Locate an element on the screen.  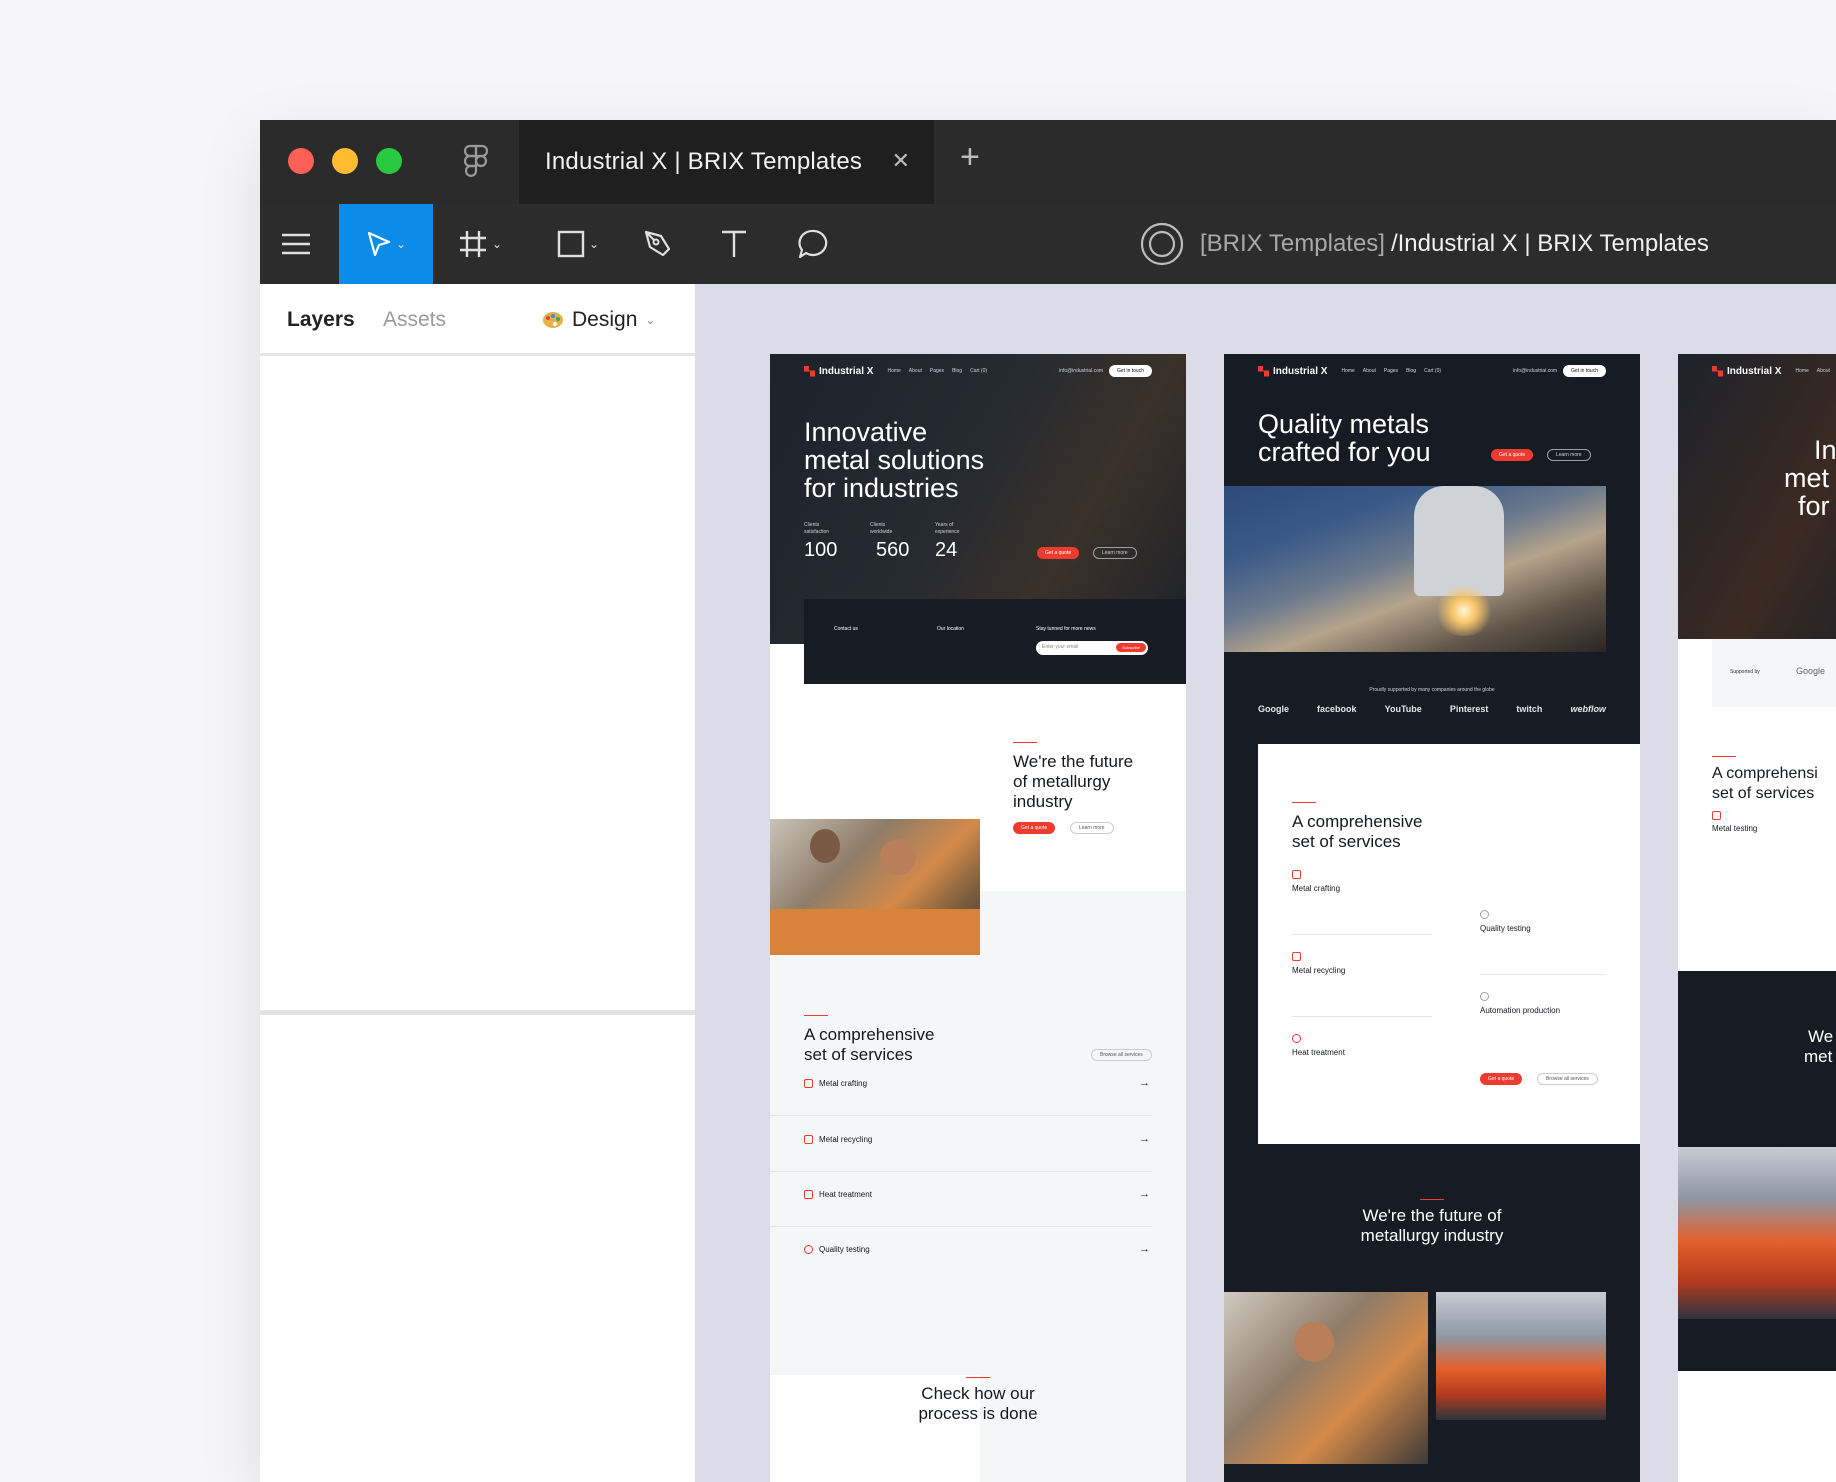
frame-icon is located at coordinates (472, 244).